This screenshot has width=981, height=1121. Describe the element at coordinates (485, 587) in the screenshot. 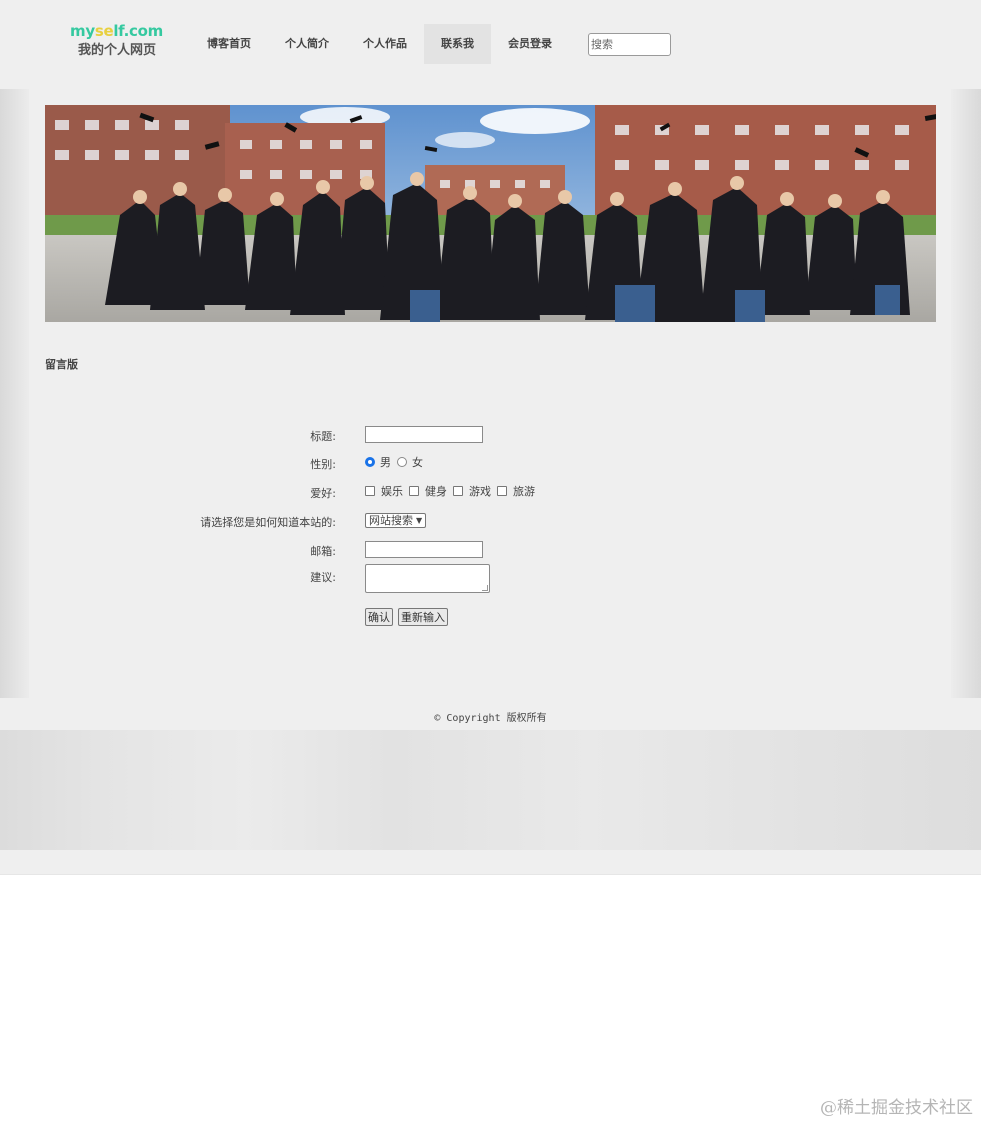

I see `resize-grip-icon` at that location.